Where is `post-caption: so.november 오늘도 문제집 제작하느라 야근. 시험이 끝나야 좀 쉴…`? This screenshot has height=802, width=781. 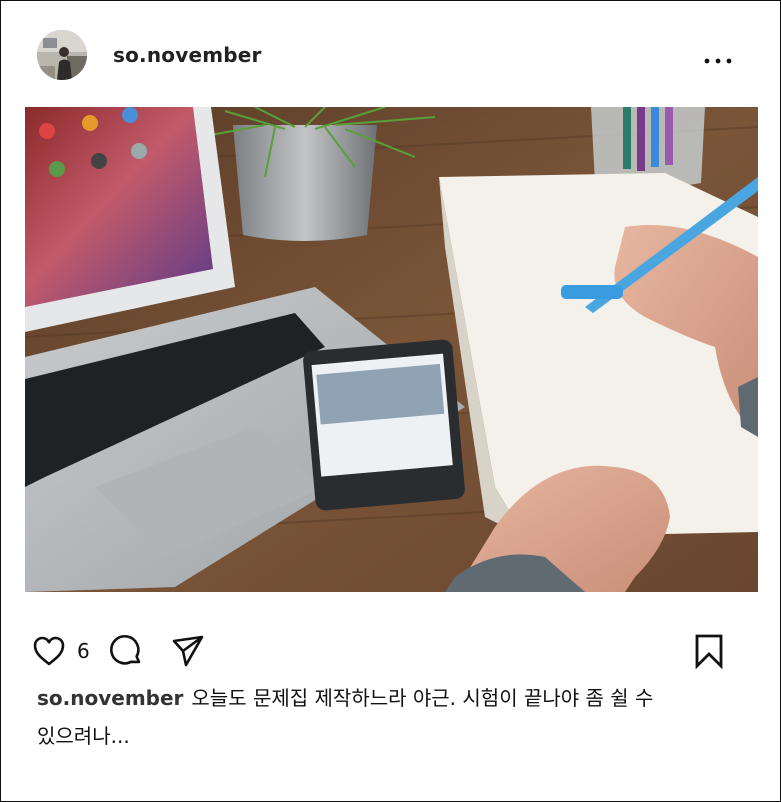
post-caption: so.november 오늘도 문제집 제작하느라 야근. 시험이 끝나야 좀 쉴… is located at coordinates (382, 717).